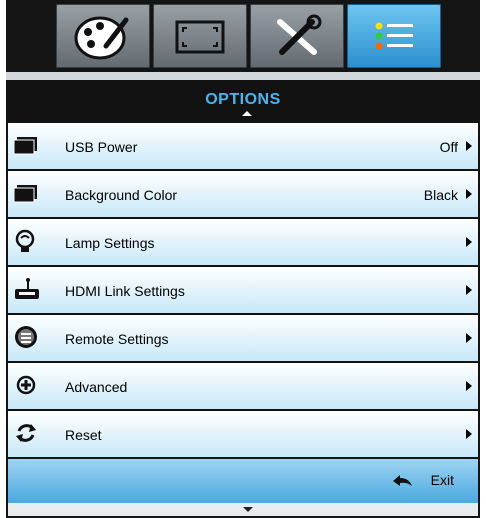  What do you see at coordinates (442, 480) in the screenshot?
I see `exit-button: Exit` at bounding box center [442, 480].